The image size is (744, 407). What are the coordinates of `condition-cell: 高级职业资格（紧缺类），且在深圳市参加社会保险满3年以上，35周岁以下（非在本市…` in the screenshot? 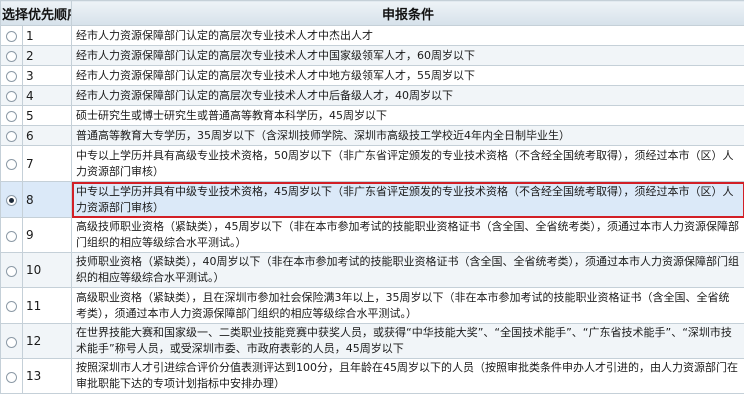 It's located at (407, 305).